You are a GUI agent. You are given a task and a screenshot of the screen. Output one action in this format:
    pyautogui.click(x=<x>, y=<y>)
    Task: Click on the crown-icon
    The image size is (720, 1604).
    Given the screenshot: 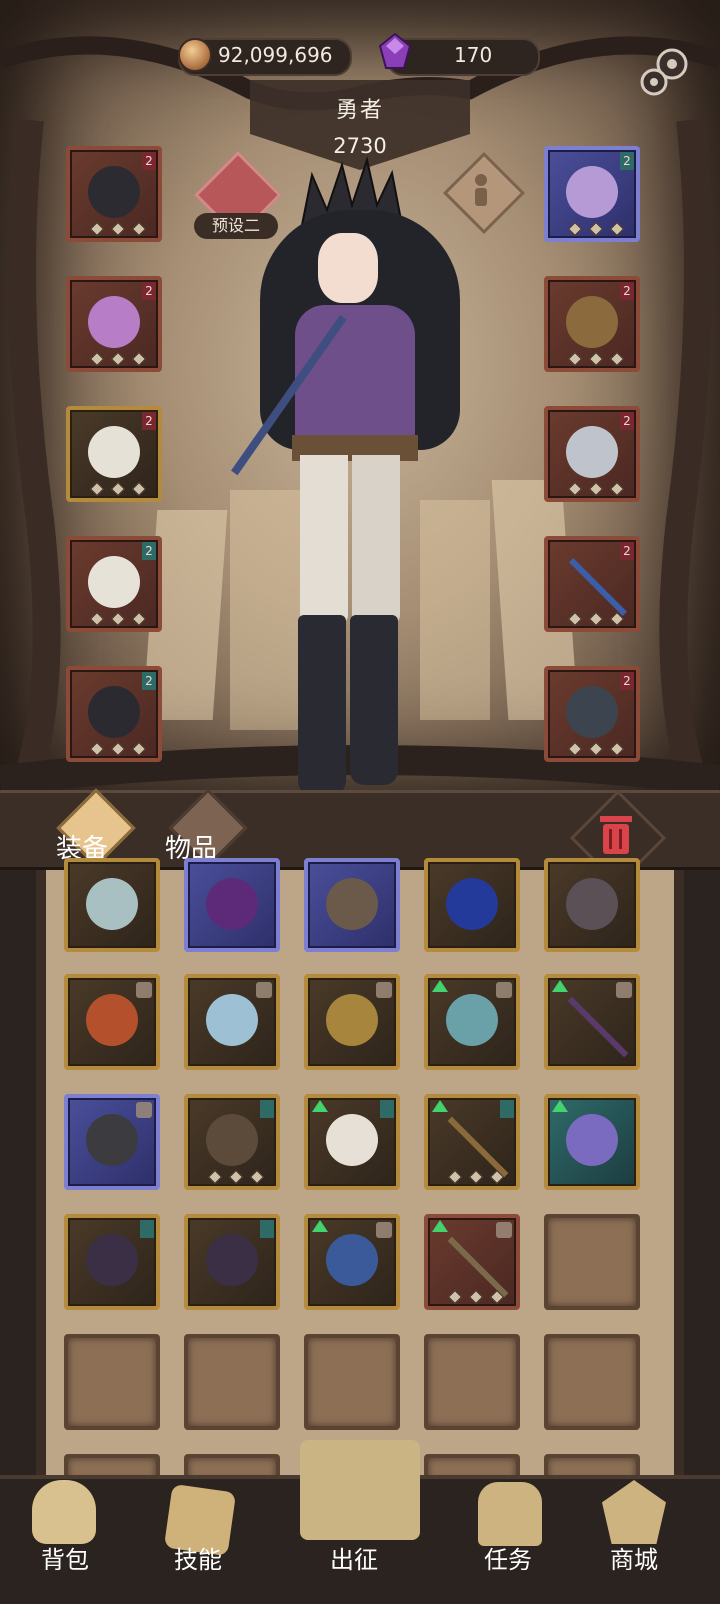 What is the action you would take?
    pyautogui.click(x=114, y=192)
    